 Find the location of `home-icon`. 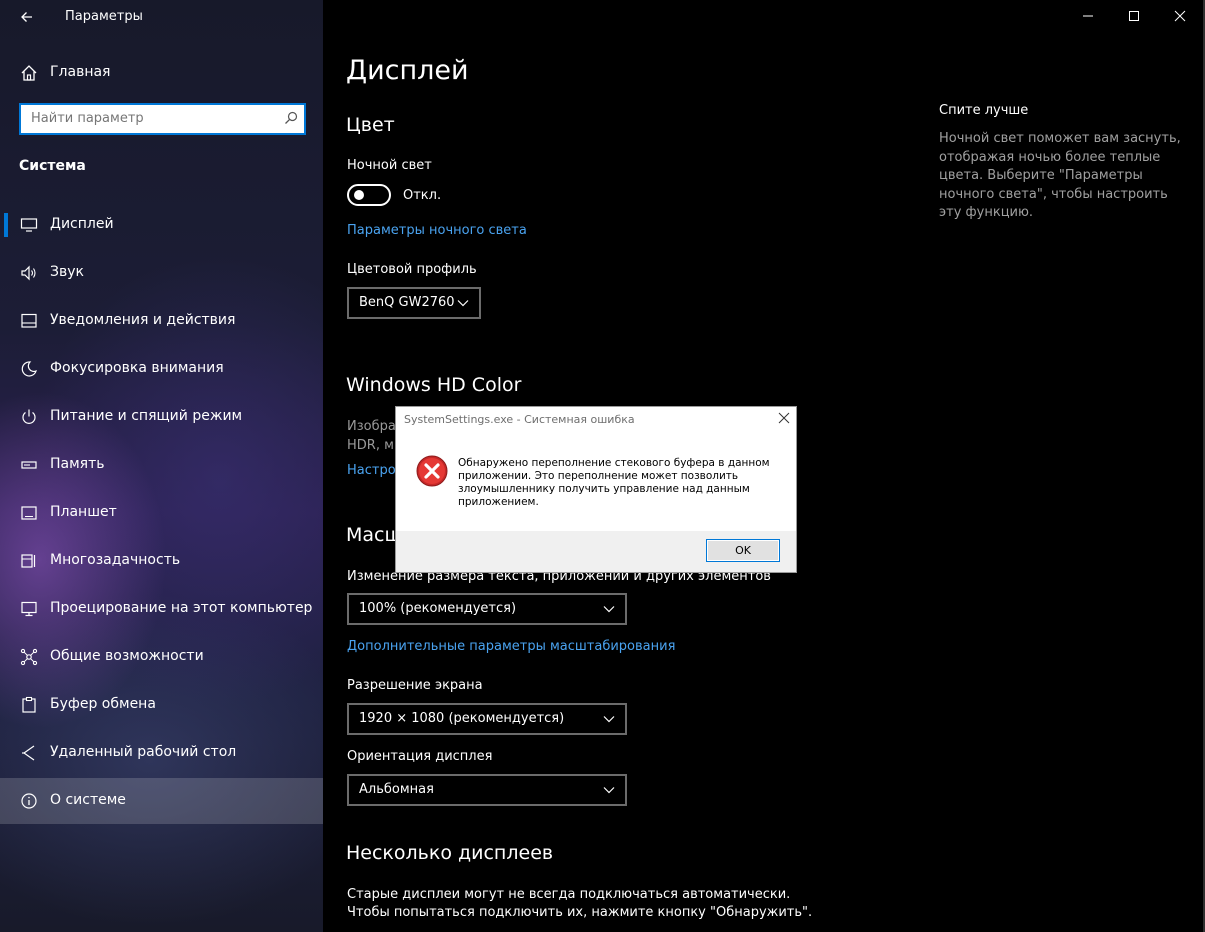

home-icon is located at coordinates (29, 73).